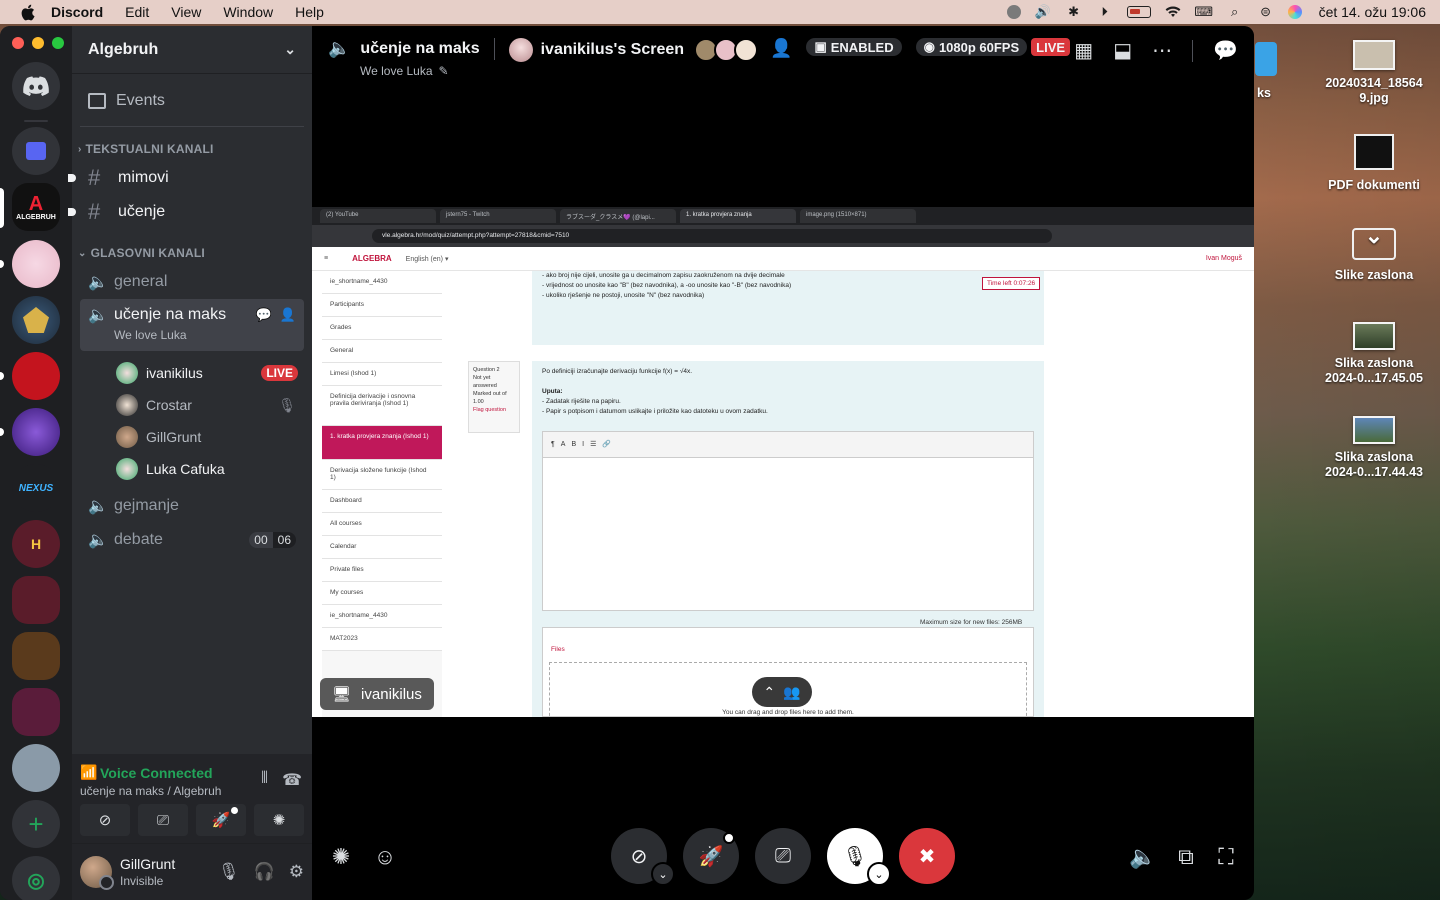 The width and height of the screenshot is (1440, 900). Describe the element at coordinates (192, 506) in the screenshot. I see `voice-channel-gejmanje: 🔈 gejmanje` at that location.